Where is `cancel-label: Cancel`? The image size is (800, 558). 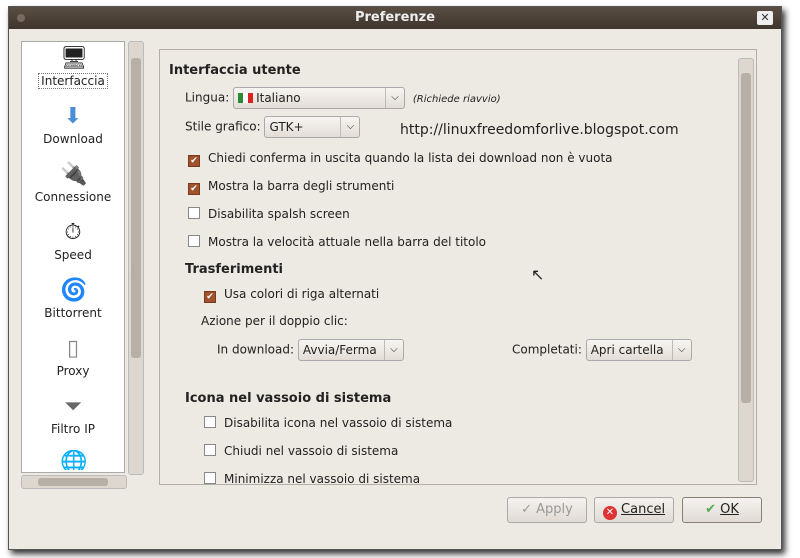
cancel-label: Cancel is located at coordinates (643, 509).